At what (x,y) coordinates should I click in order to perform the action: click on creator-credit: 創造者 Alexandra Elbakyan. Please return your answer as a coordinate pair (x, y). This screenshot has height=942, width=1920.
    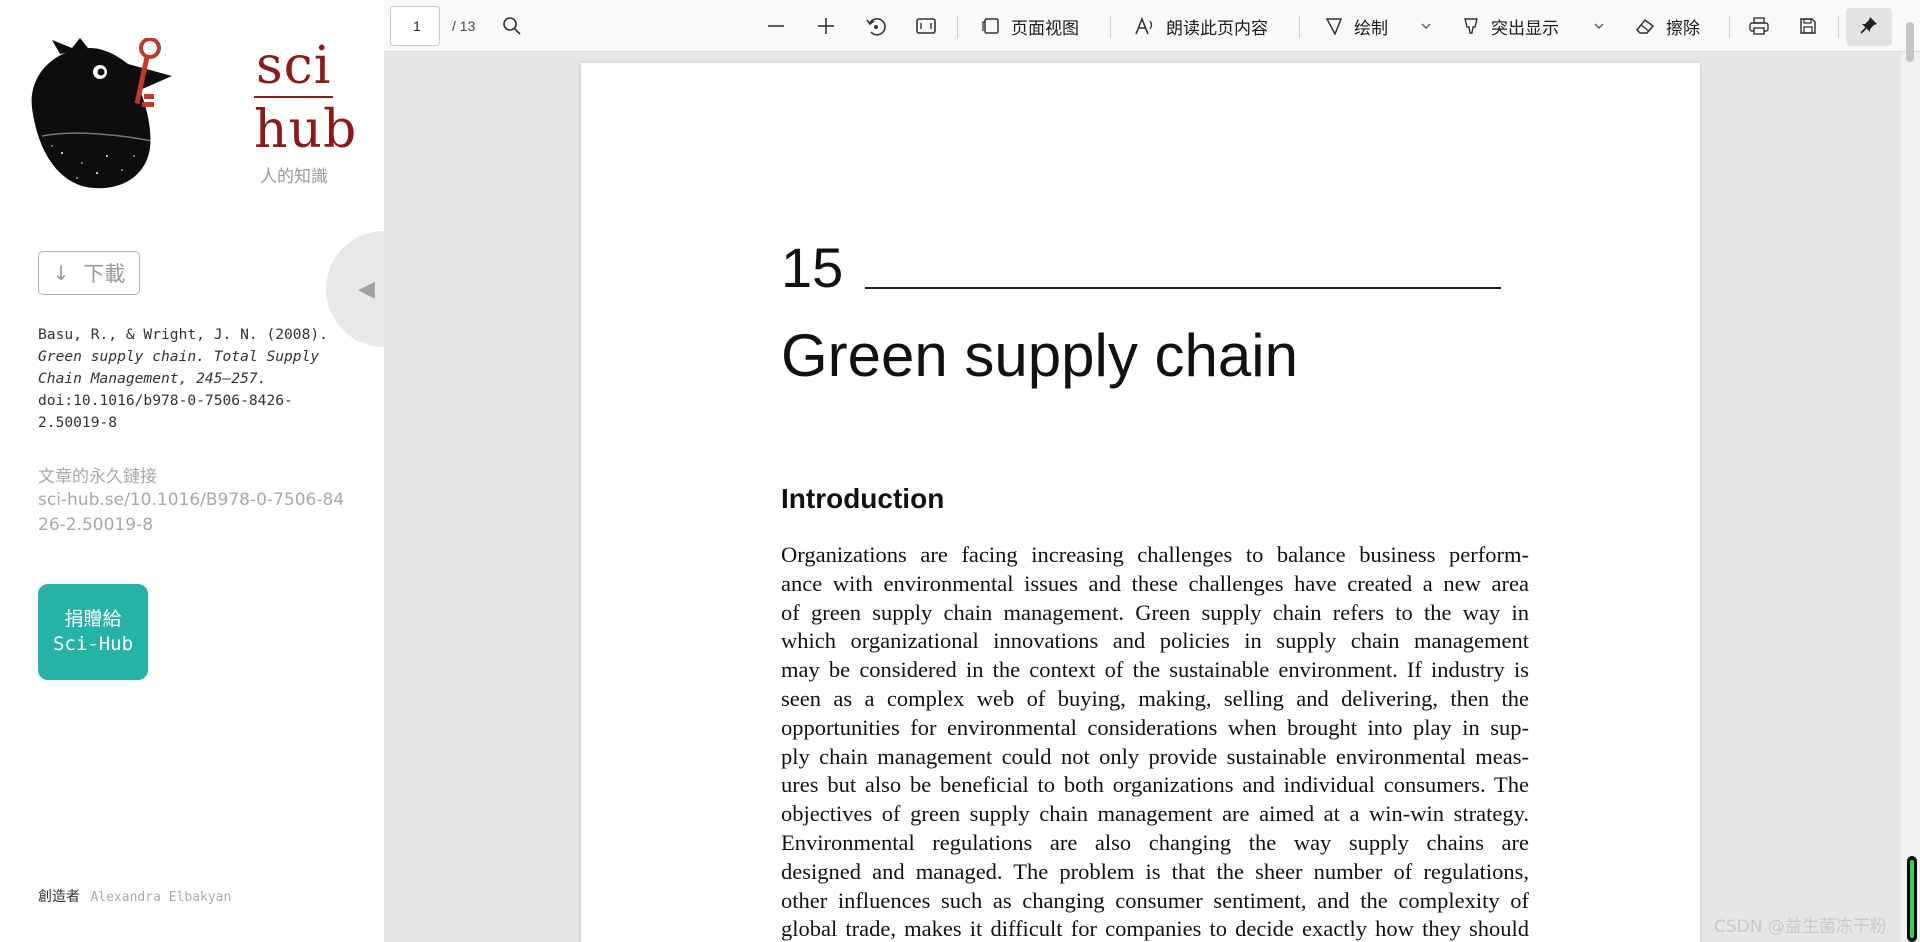
    Looking at the image, I should click on (134, 896).